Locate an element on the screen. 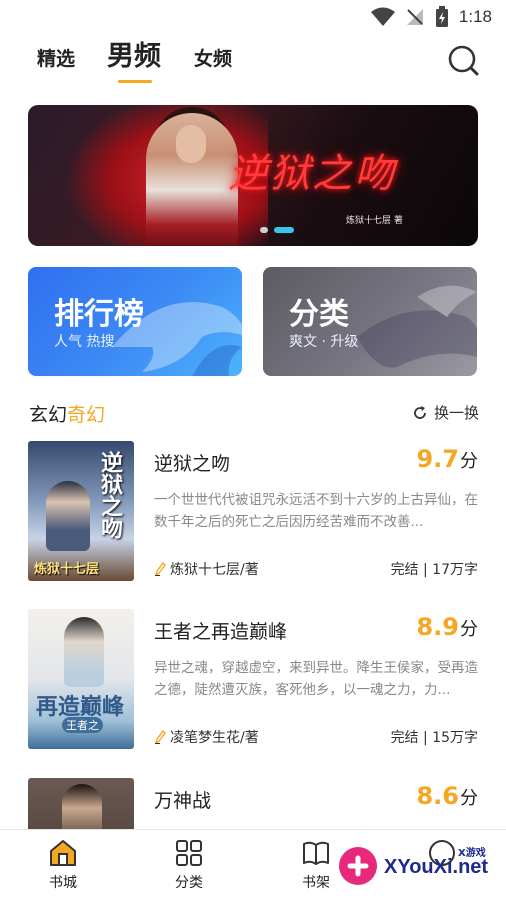 The image size is (506, 900). cover-title: 逆狱之吻 is located at coordinates (110, 495).